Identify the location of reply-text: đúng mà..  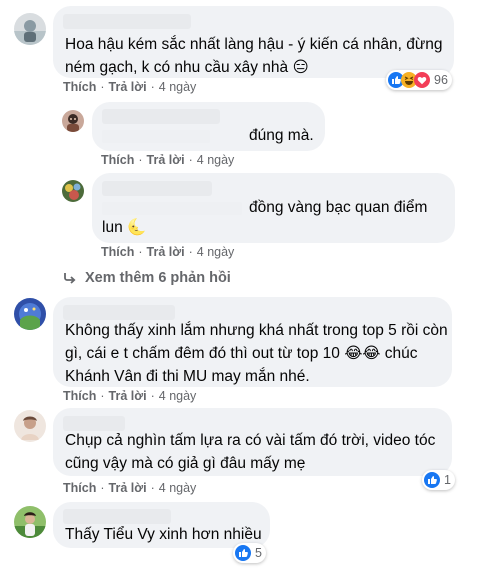
(281, 135).